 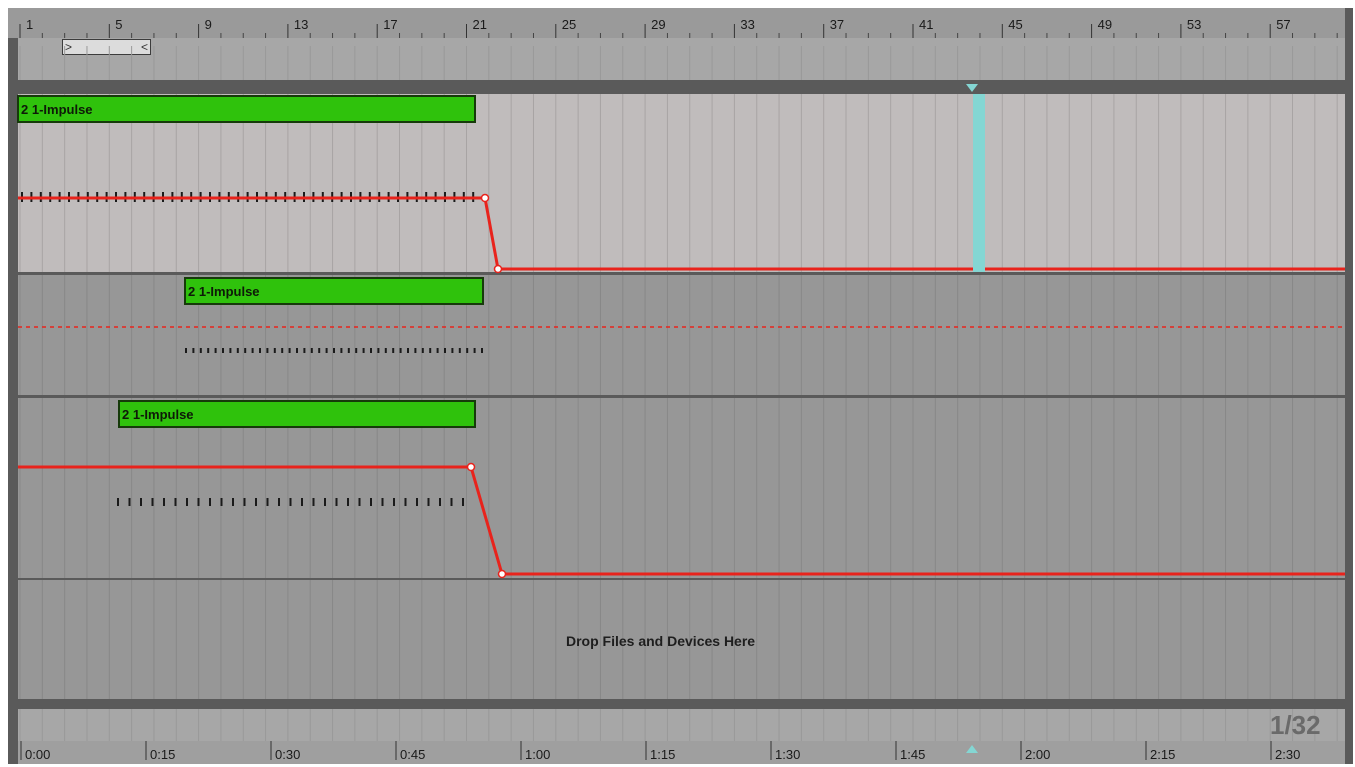 What do you see at coordinates (661, 641) in the screenshot?
I see `drop-zone-label: Drop Files and Devices Here` at bounding box center [661, 641].